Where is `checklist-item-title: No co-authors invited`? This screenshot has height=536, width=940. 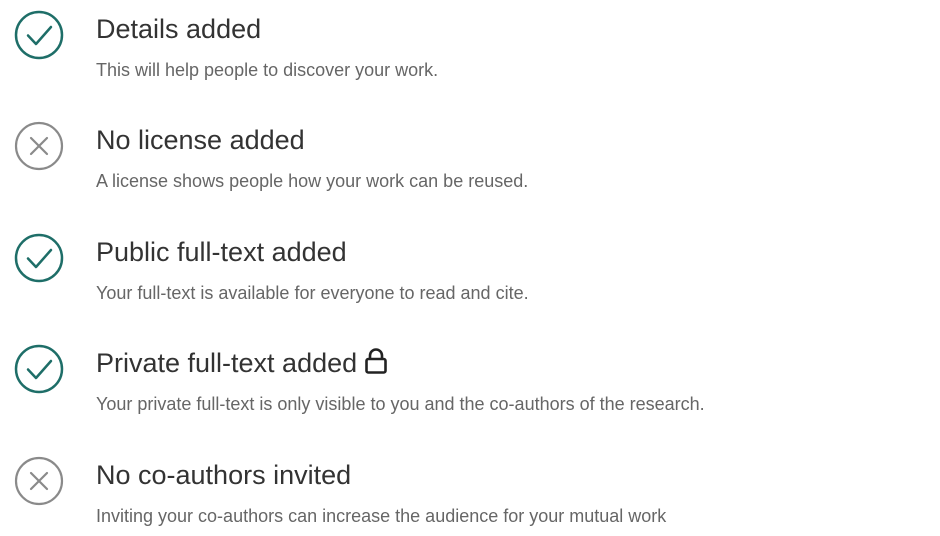 checklist-item-title: No co-authors invited is located at coordinates (224, 475).